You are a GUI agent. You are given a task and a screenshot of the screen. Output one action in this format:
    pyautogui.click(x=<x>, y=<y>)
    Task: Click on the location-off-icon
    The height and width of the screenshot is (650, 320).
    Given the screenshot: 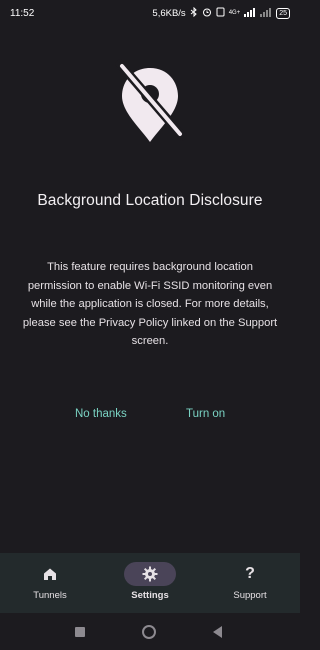 What is the action you would take?
    pyautogui.click(x=150, y=103)
    